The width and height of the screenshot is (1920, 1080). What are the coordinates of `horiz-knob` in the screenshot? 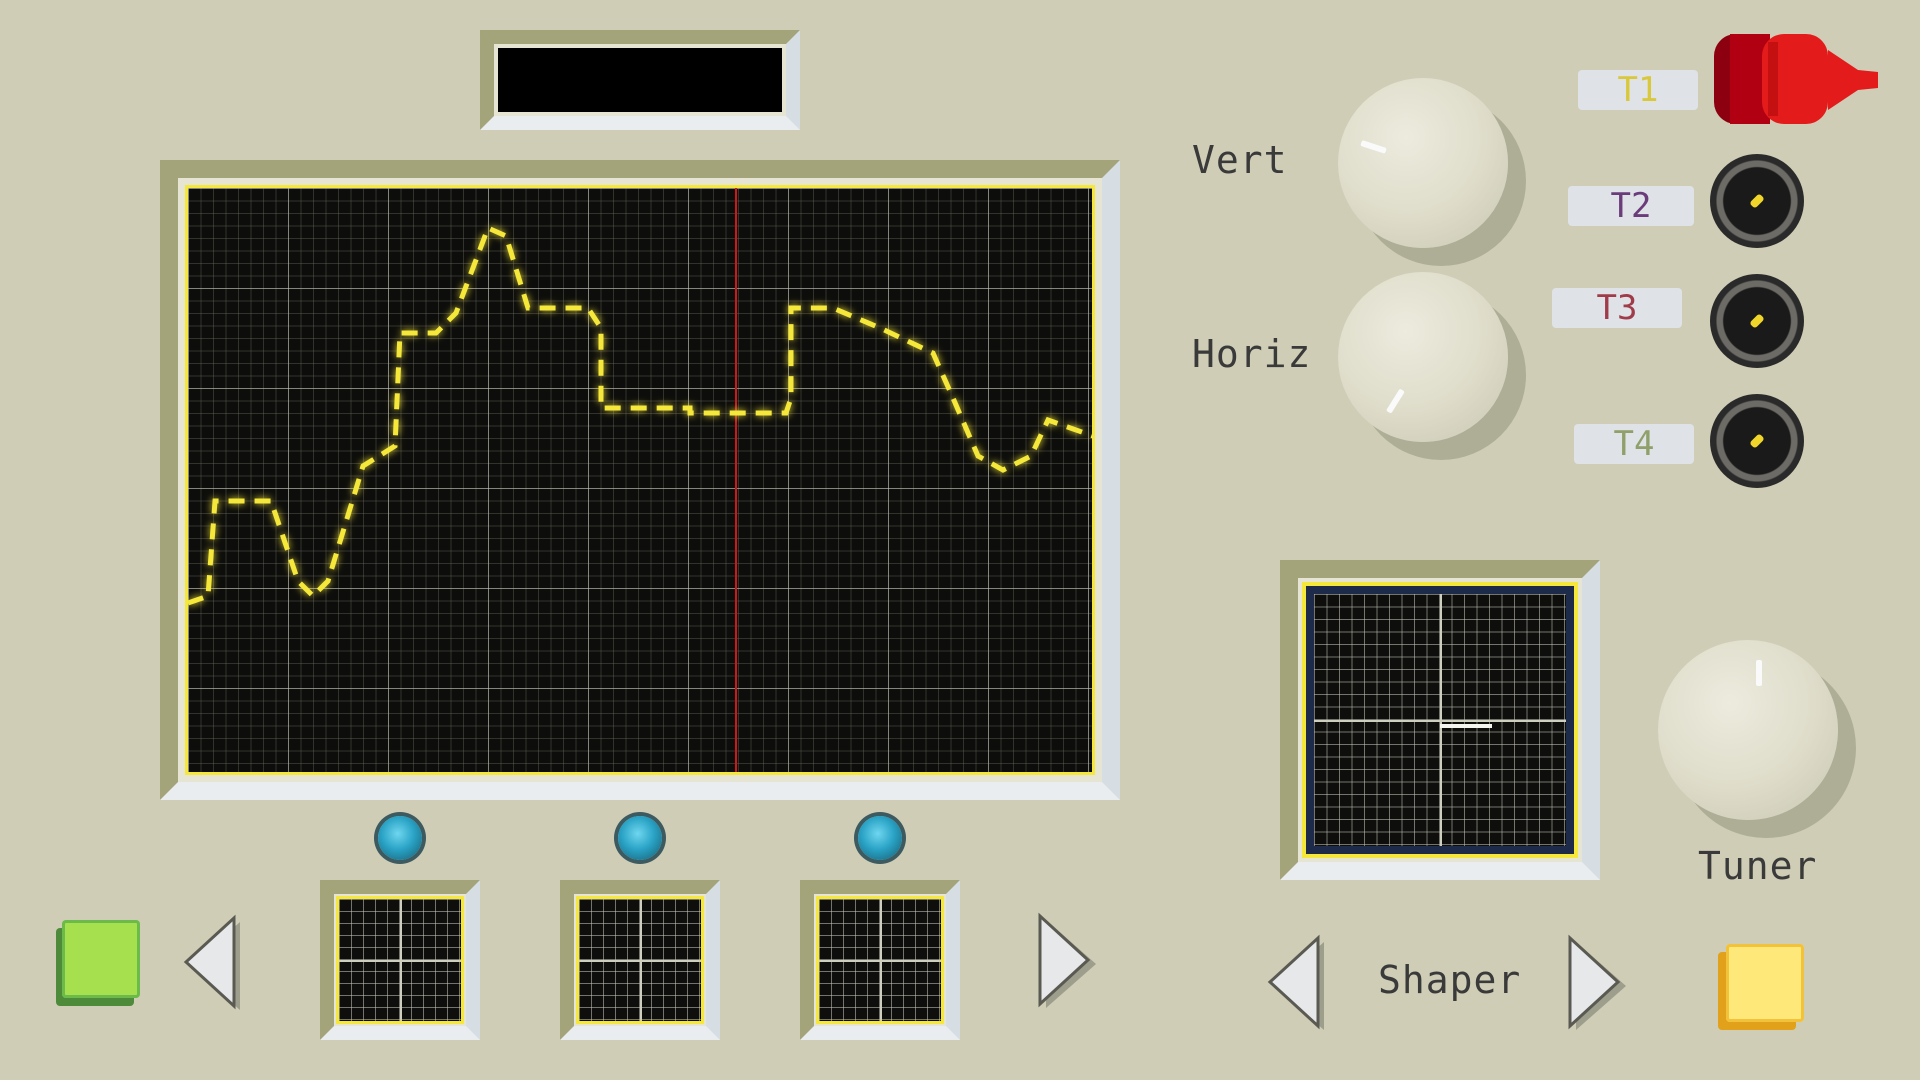 It's located at (1423, 357).